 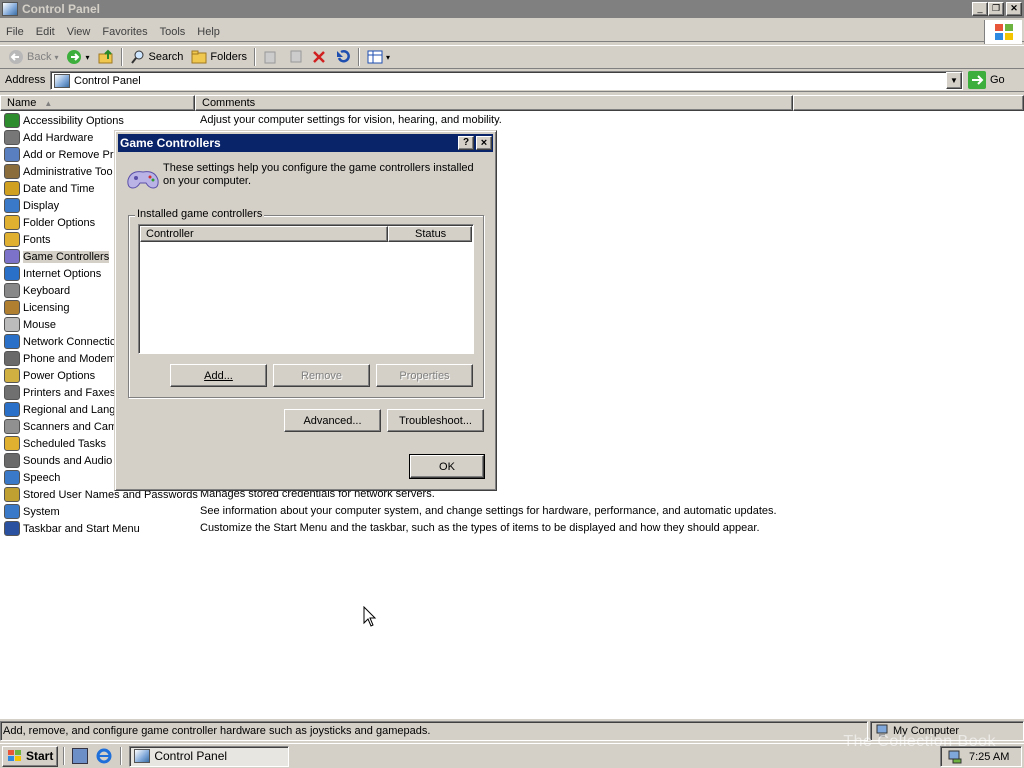 I want to click on list-item: Network Connectic, so click(x=59, y=341).